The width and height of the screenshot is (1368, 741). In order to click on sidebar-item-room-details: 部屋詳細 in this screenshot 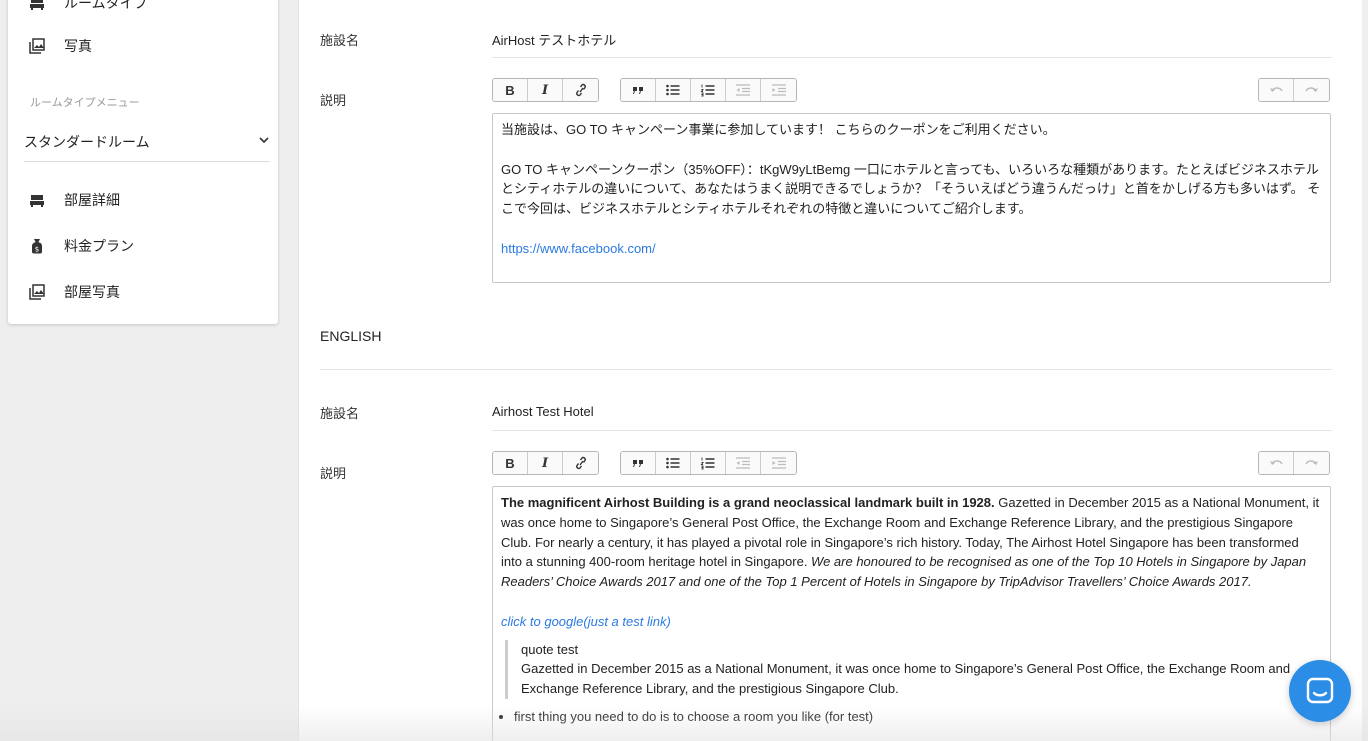, I will do `click(74, 200)`.